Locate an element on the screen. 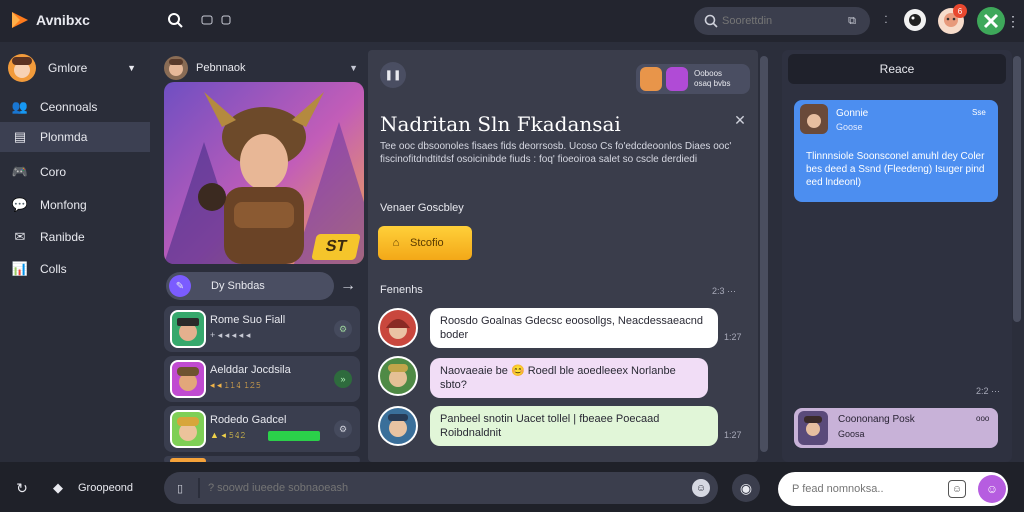 Image resolution: width=1024 pixels, height=512 pixels. arrow-right-icon: → is located at coordinates (348, 286).